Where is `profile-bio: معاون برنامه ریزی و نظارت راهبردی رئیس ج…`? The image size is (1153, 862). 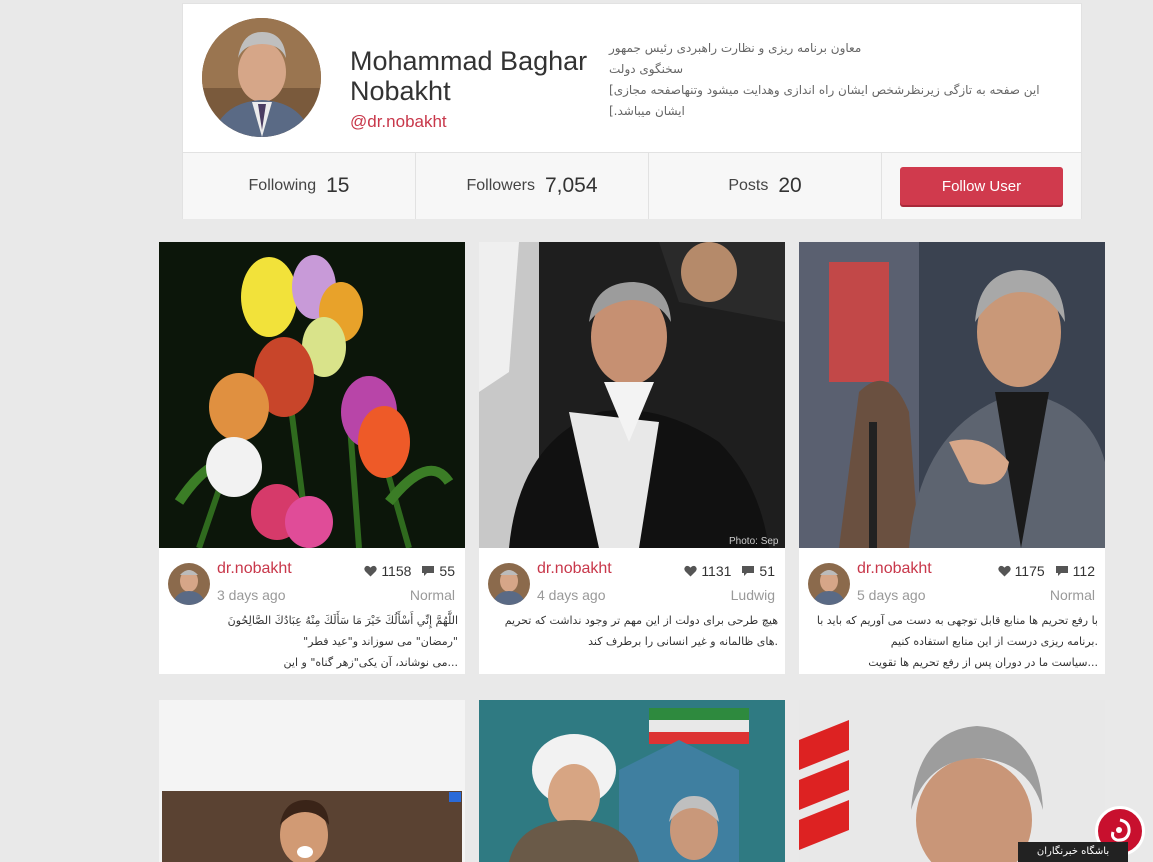
profile-bio: معاون برنامه ریزی و نظارت راهبردی رئیس ج… is located at coordinates (824, 79).